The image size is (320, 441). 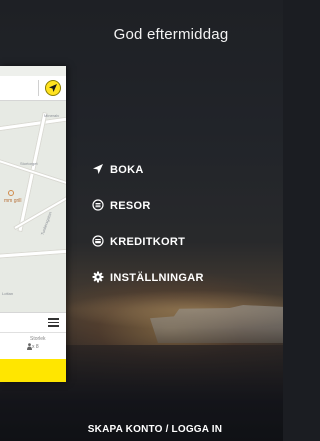 What do you see at coordinates (33, 253) in the screenshot?
I see `map-road` at bounding box center [33, 253].